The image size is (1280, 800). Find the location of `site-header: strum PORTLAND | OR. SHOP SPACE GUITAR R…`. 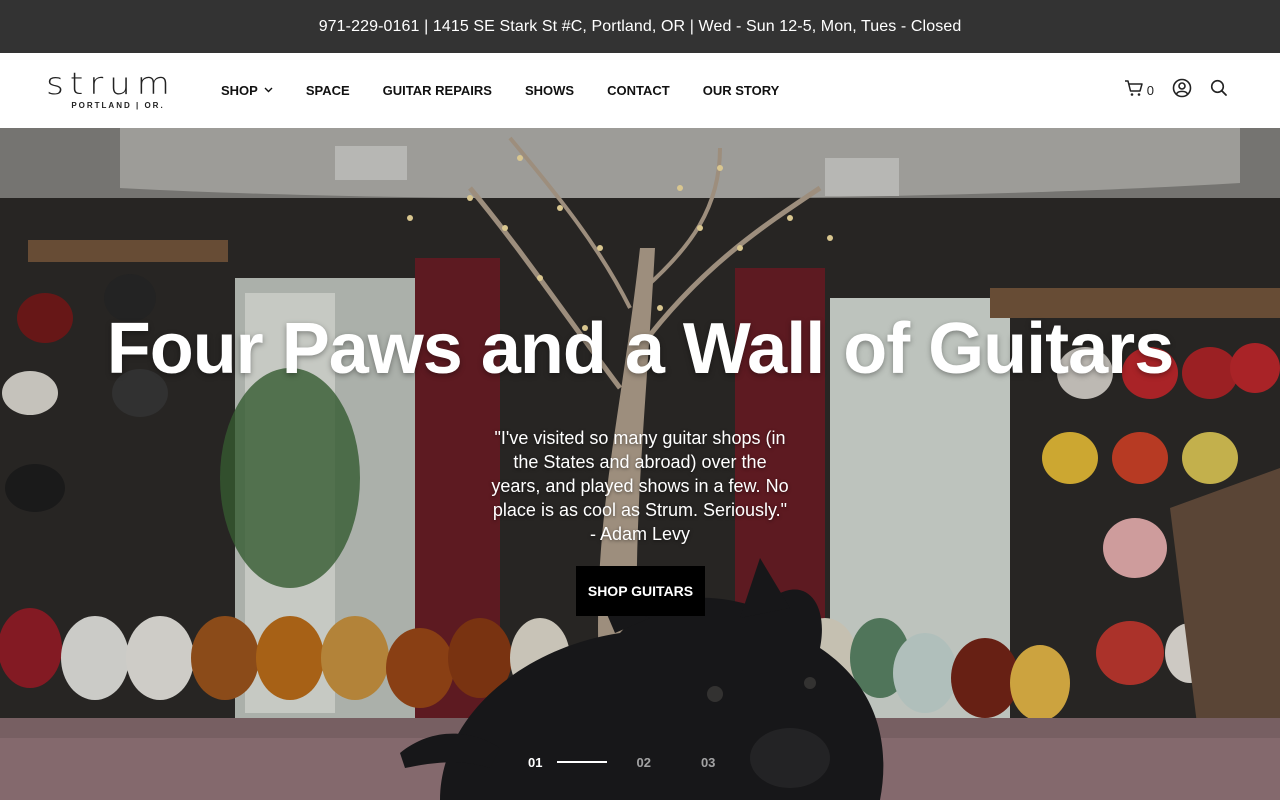

site-header: strum PORTLAND | OR. SHOP SPACE GUITAR R… is located at coordinates (640, 90).